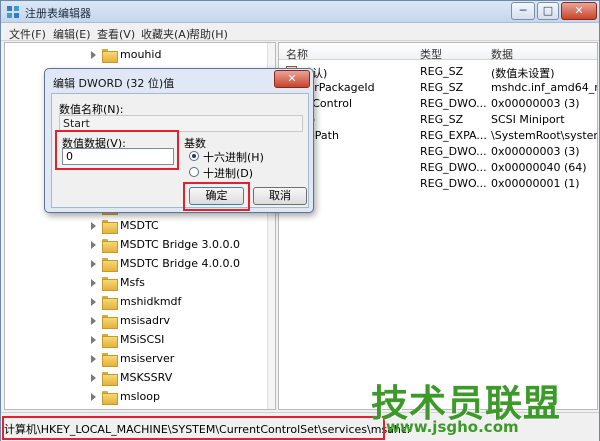 This screenshot has height=441, width=600. Describe the element at coordinates (151, 301) in the screenshot. I see `tree-item-label: mshidkmdf` at that location.